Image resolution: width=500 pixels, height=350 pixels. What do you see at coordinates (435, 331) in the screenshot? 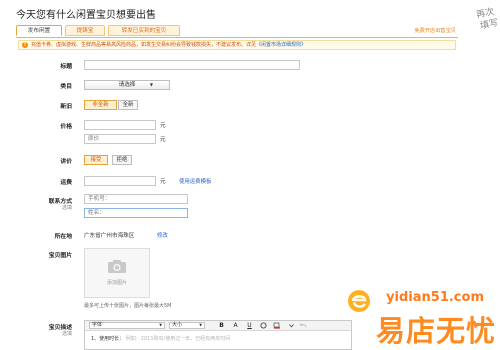
I see `watermark-brand-name: 易店无忧` at bounding box center [435, 331].